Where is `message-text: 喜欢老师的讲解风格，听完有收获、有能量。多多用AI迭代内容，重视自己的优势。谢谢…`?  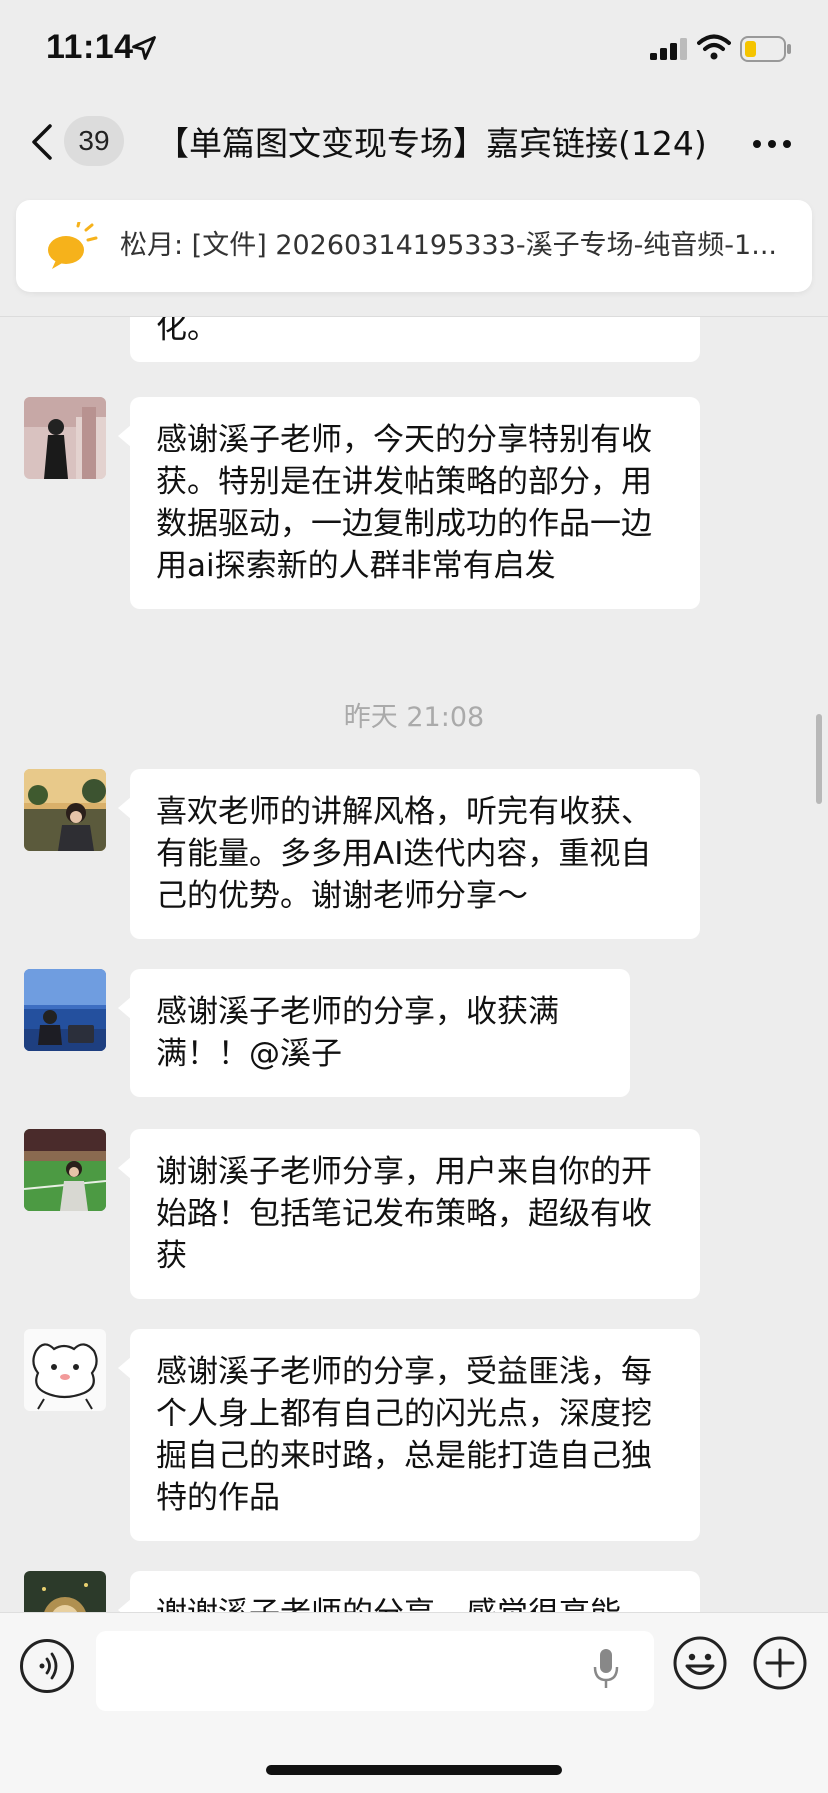
message-text: 喜欢老师的讲解风格，听完有收获、有能量。多多用AI迭代内容，重视自己的优势。谢谢… is located at coordinates (404, 854).